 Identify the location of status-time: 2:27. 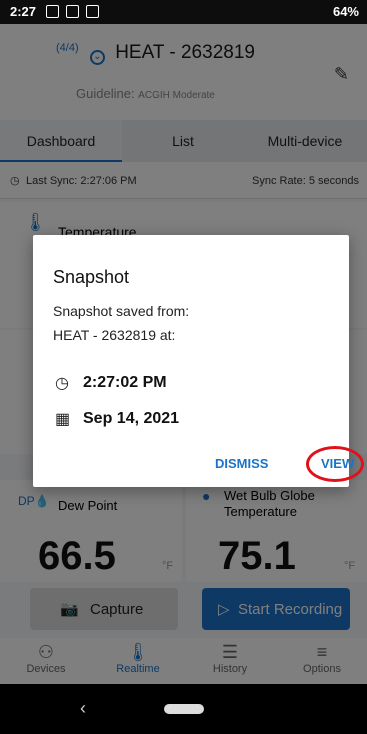
(23, 11).